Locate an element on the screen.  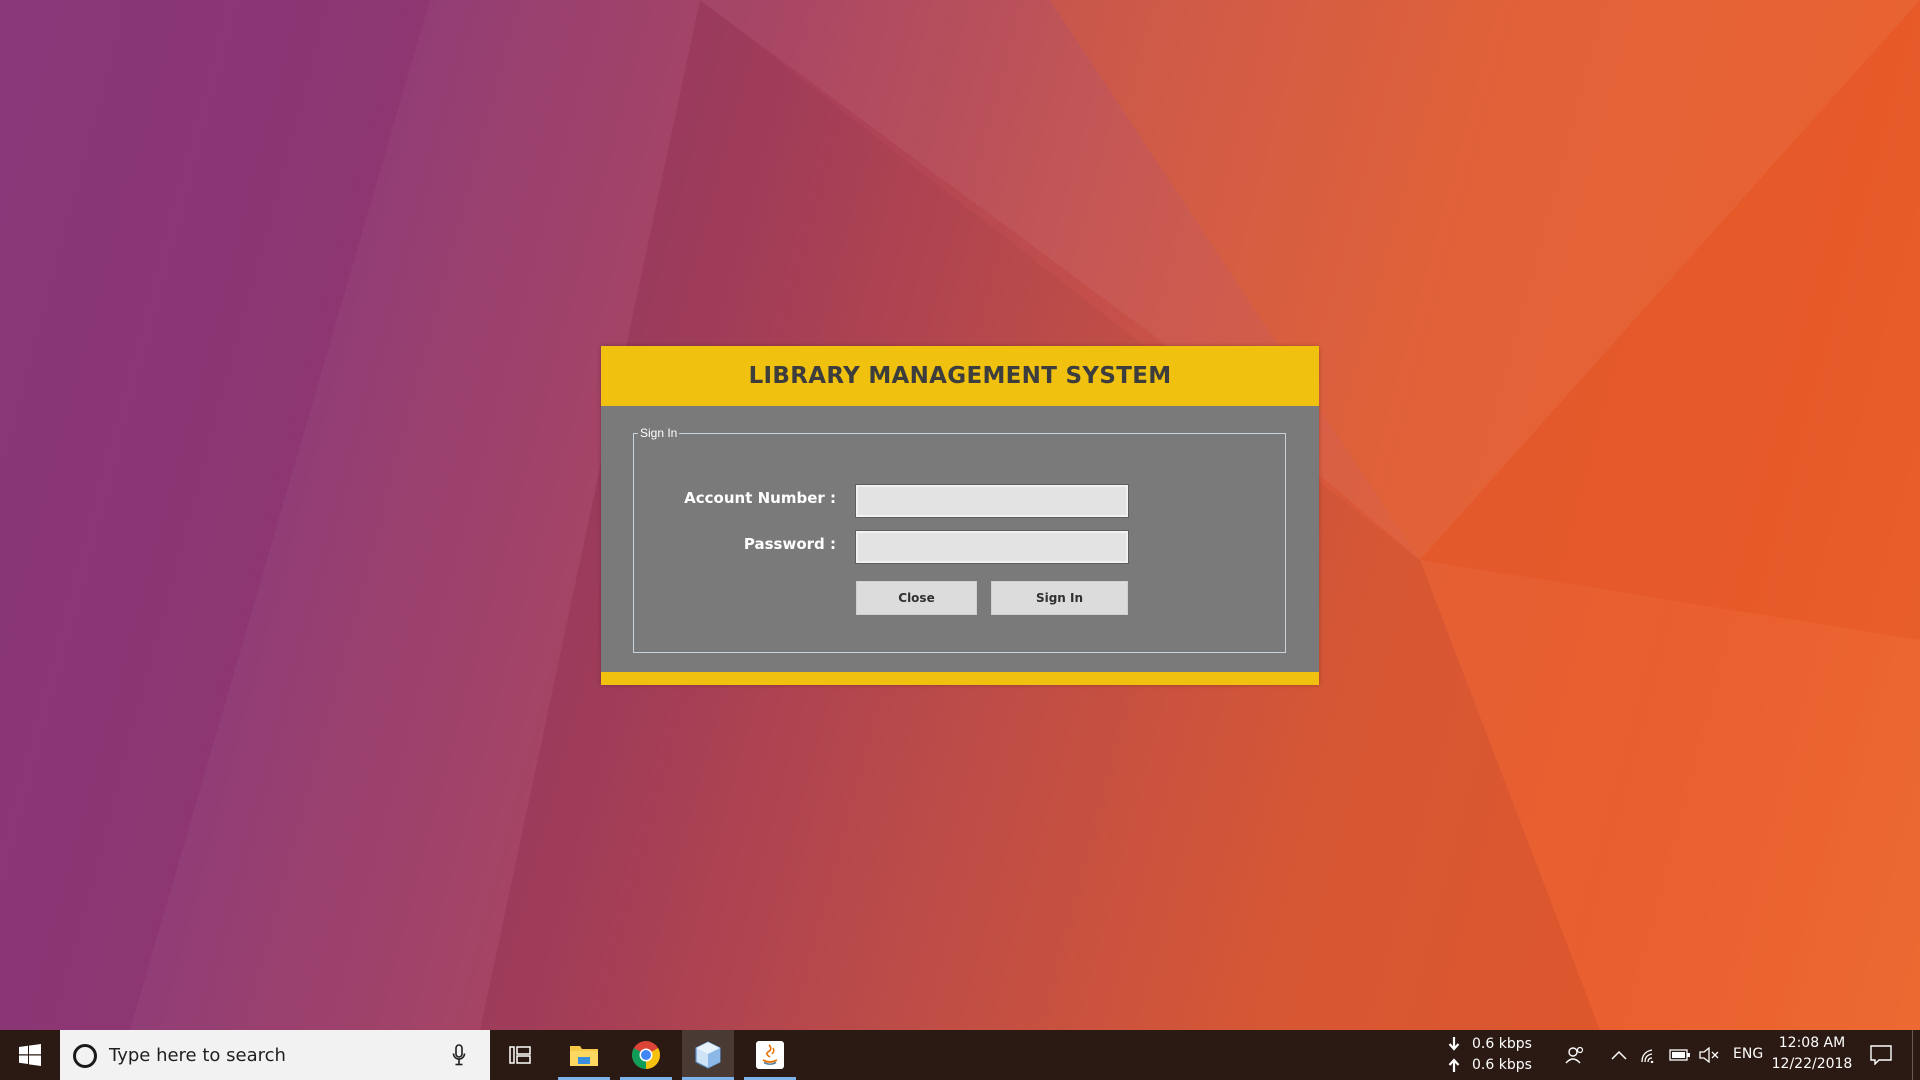
java-icon is located at coordinates (770, 1055).